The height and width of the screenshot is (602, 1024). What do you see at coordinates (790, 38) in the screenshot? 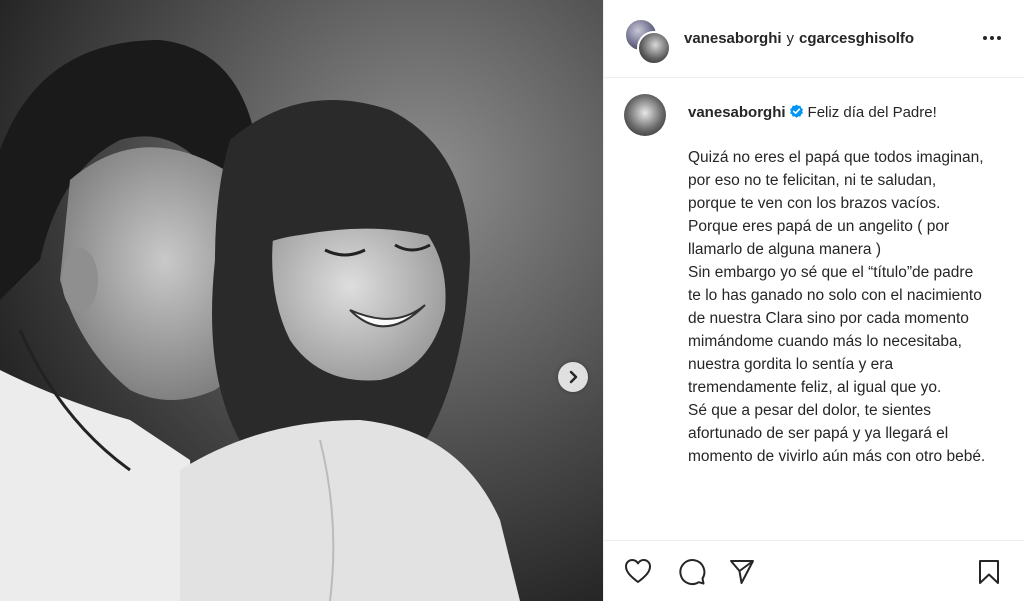
I see `header-separator: y` at bounding box center [790, 38].